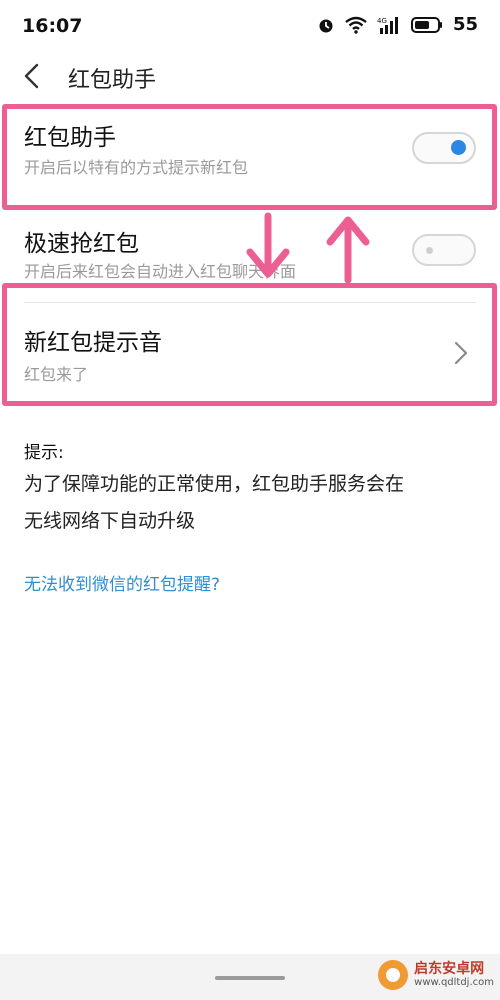  Describe the element at coordinates (81, 244) in the screenshot. I see `setting-title: 极速抢红包` at that location.